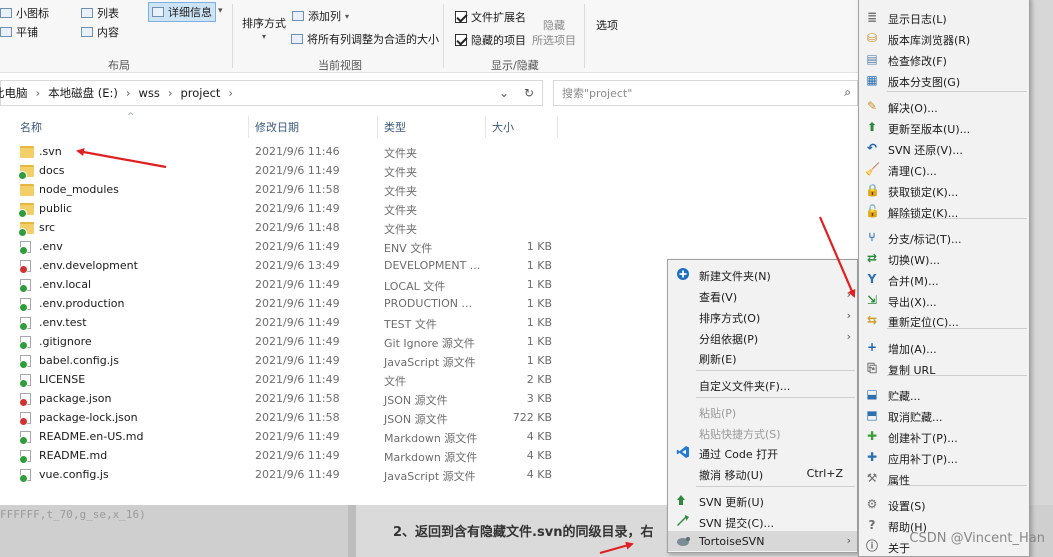 This screenshot has width=1053, height=557. I want to click on svn-menu-settings: ⚙ 设置(S), so click(944, 504).